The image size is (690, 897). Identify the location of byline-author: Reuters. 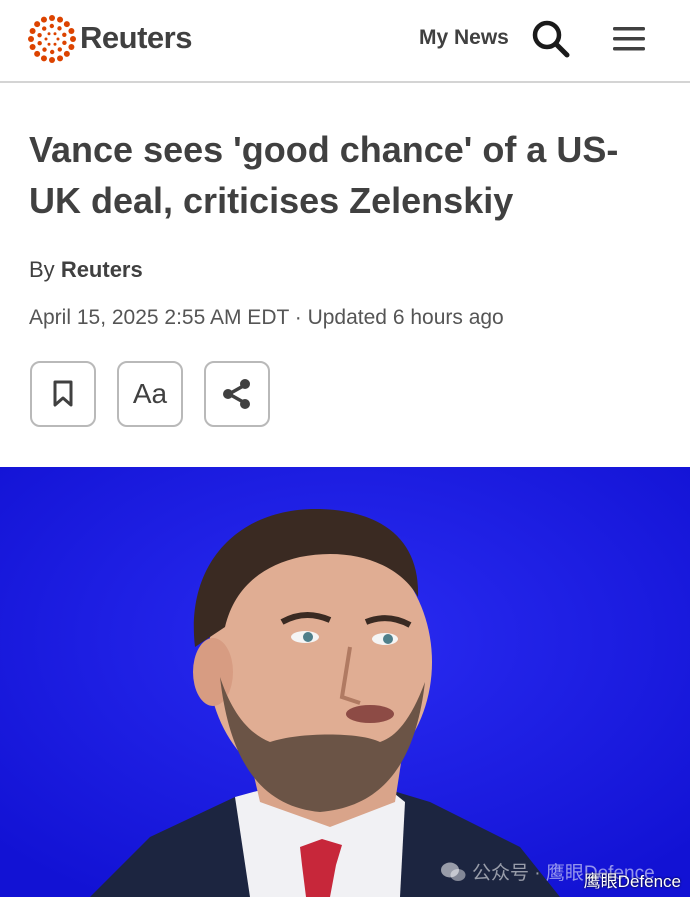
(102, 269).